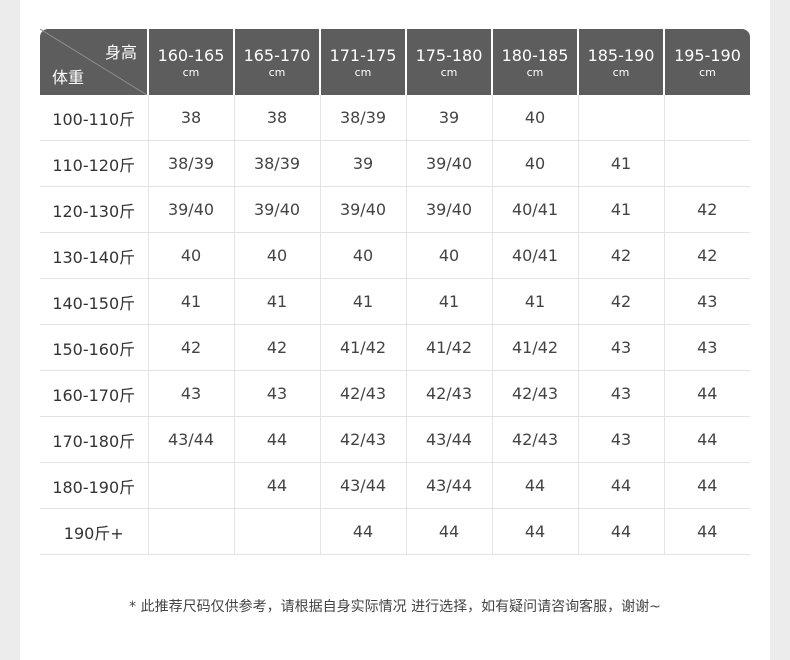 The image size is (790, 660). I want to click on height-range: 160-165, so click(191, 55).